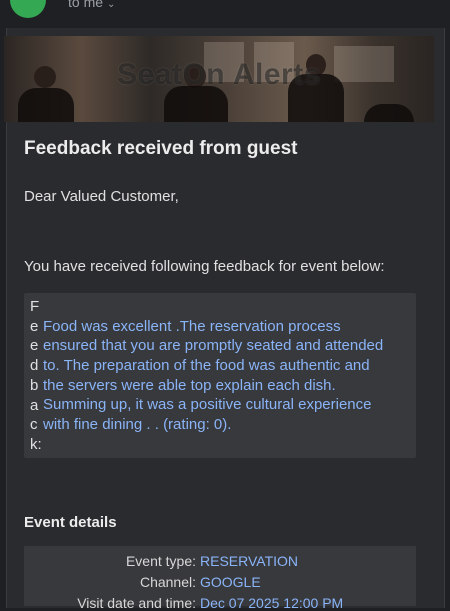 The image size is (450, 611). Describe the element at coordinates (101, 196) in the screenshot. I see `greeting-text: Dear Valued Customer,` at that location.